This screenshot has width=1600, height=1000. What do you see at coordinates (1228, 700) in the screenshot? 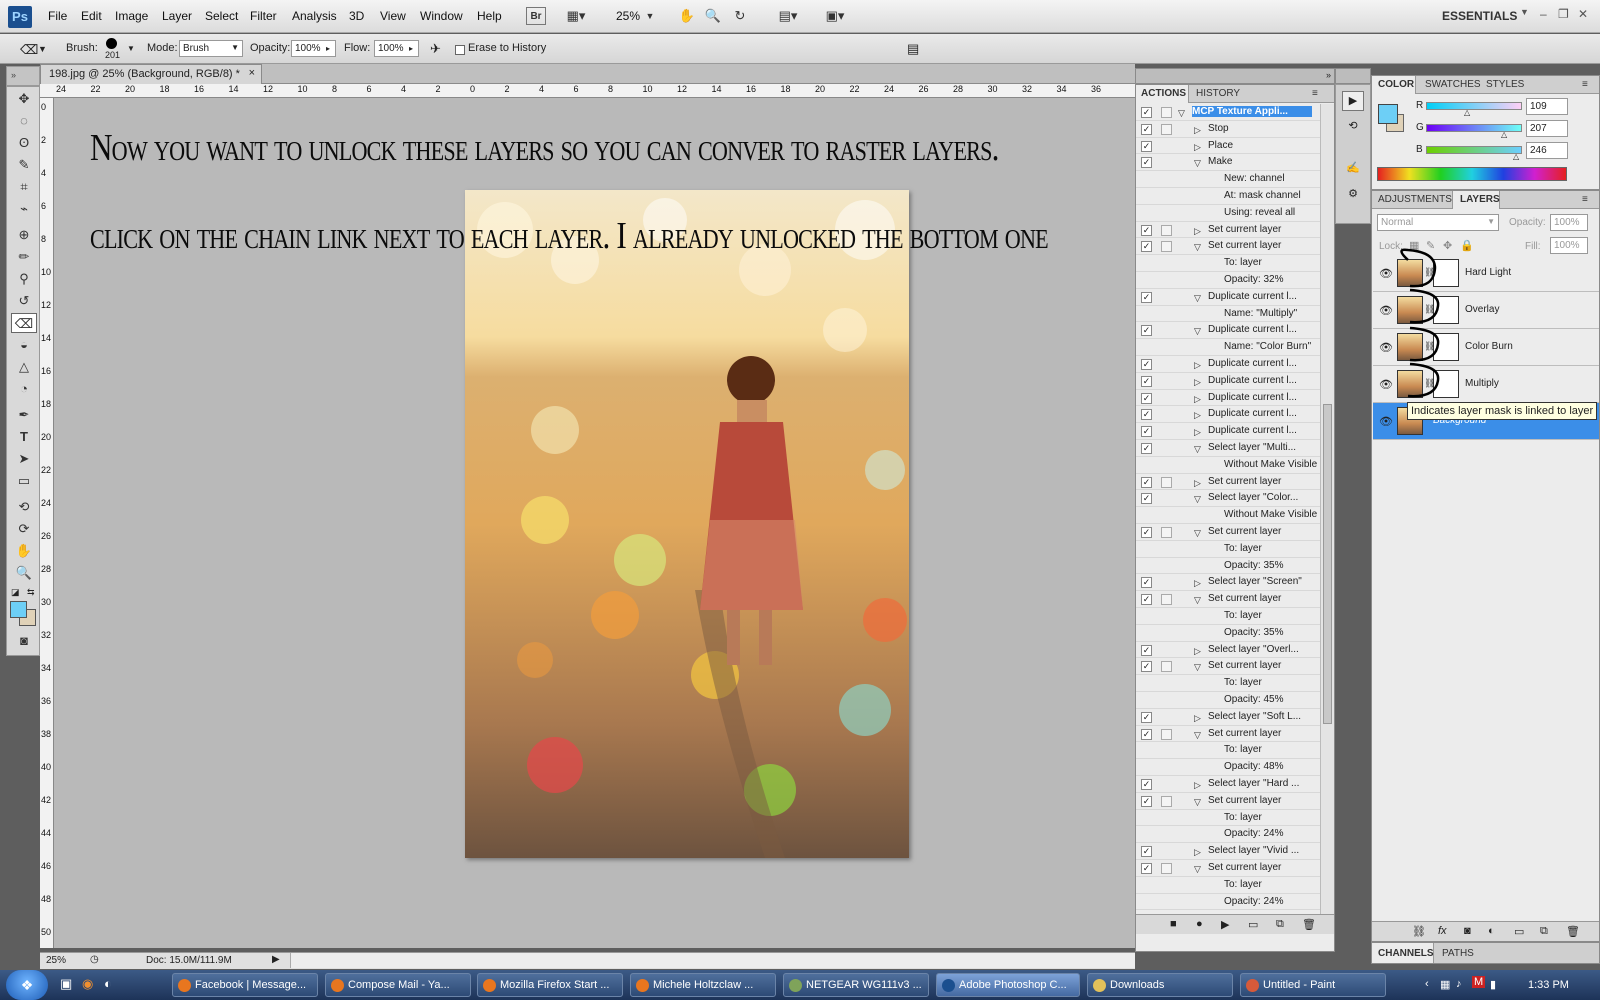
I see `action-row: Opacity: 45%` at bounding box center [1228, 700].